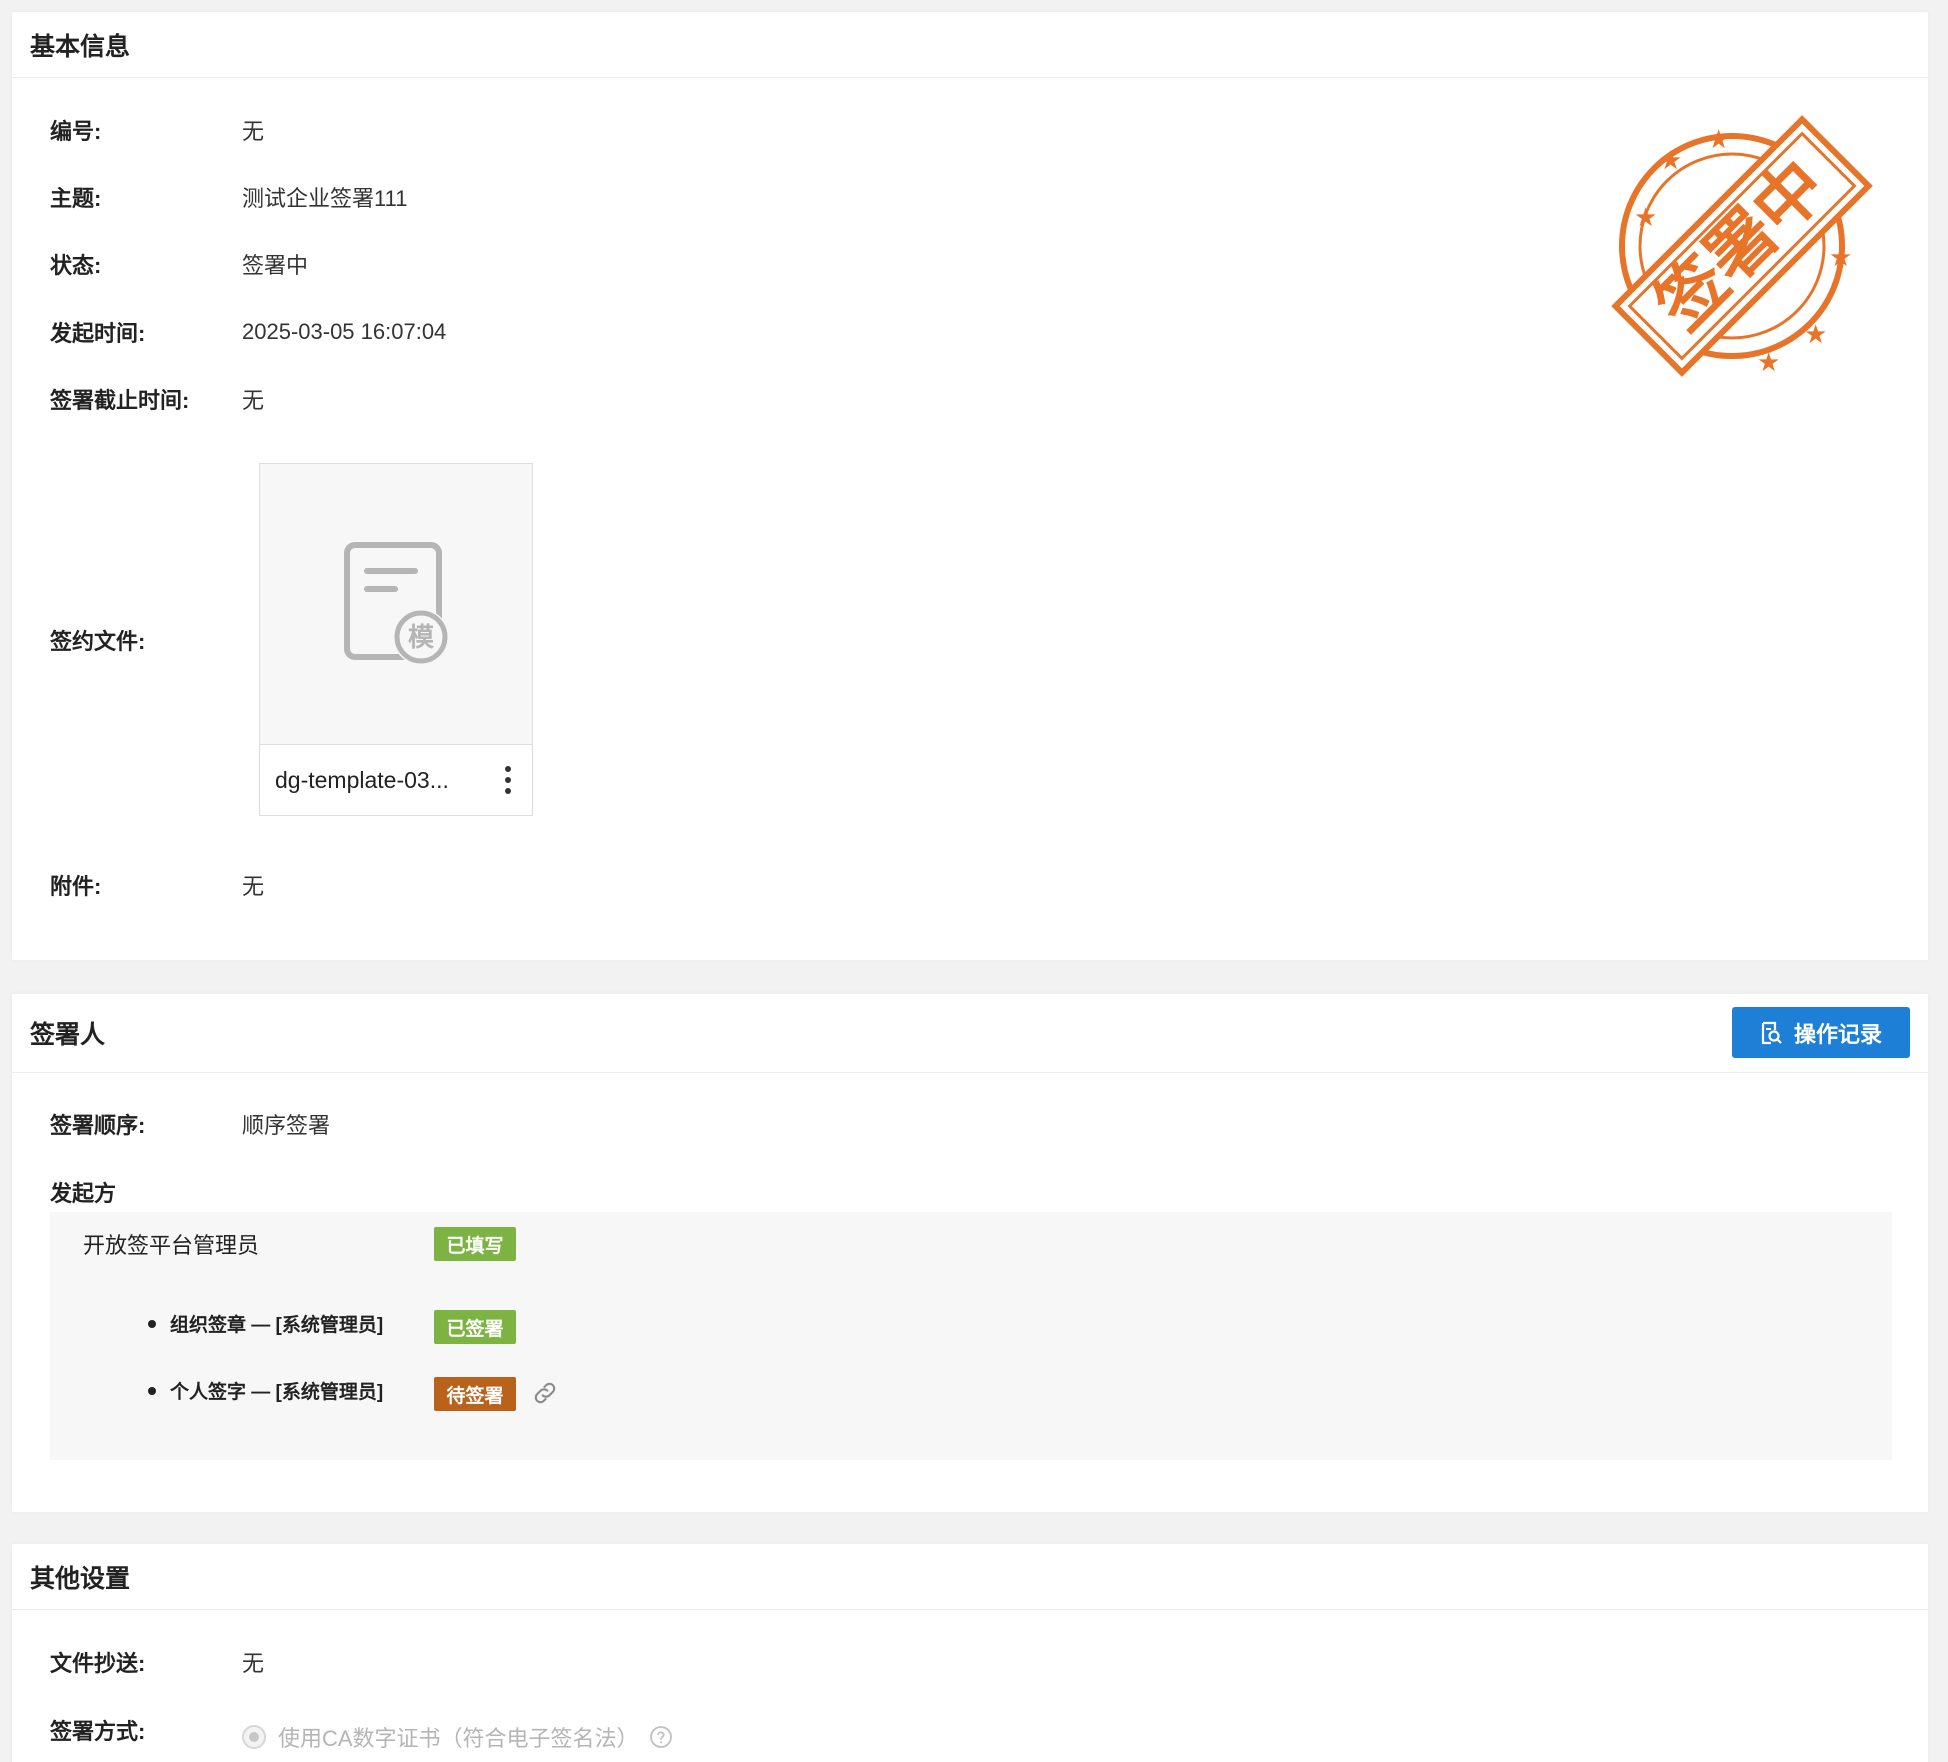 Image resolution: width=1948 pixels, height=1762 pixels. I want to click on initiator-name: 开放签平台管理员, so click(171, 1245).